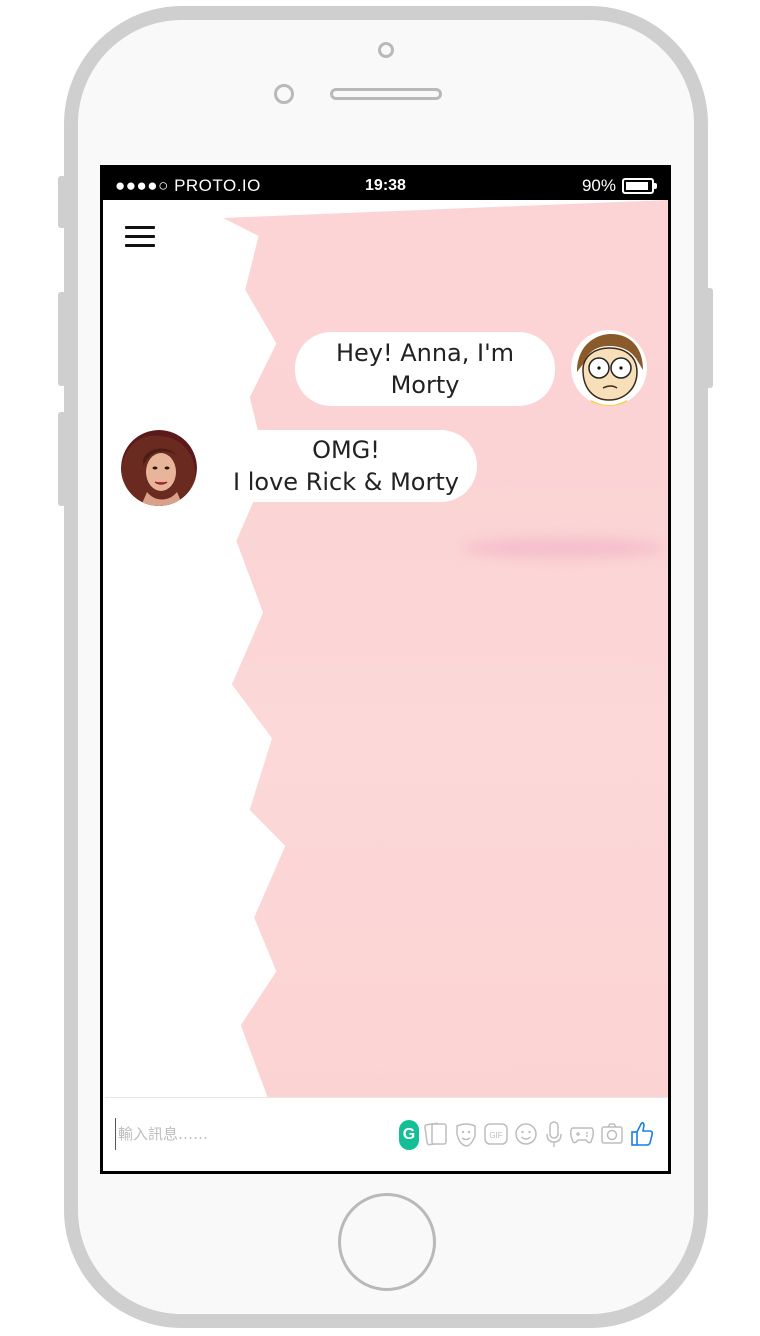  Describe the element at coordinates (386, 50) in the screenshot. I see `front-camera` at that location.